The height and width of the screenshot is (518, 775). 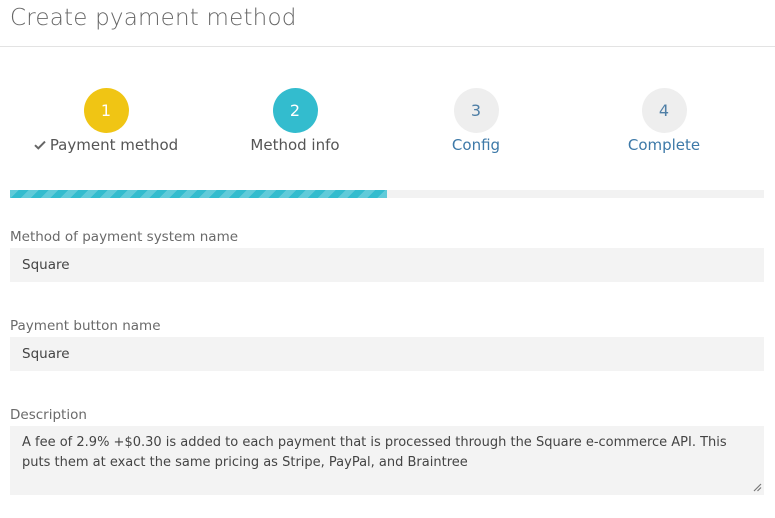 I want to click on step-complete: 4 Complete, so click(x=664, y=121).